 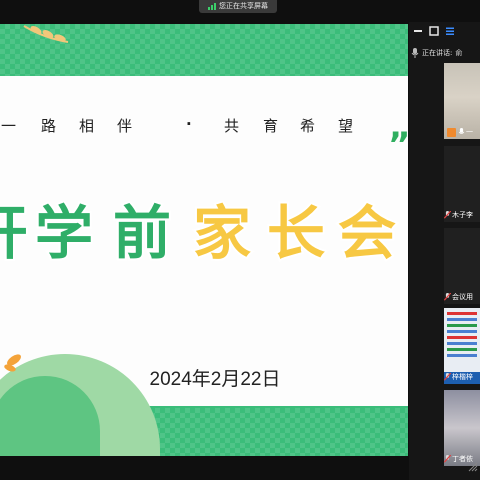 What do you see at coordinates (469, 131) in the screenshot?
I see `participant-name: 一` at bounding box center [469, 131].